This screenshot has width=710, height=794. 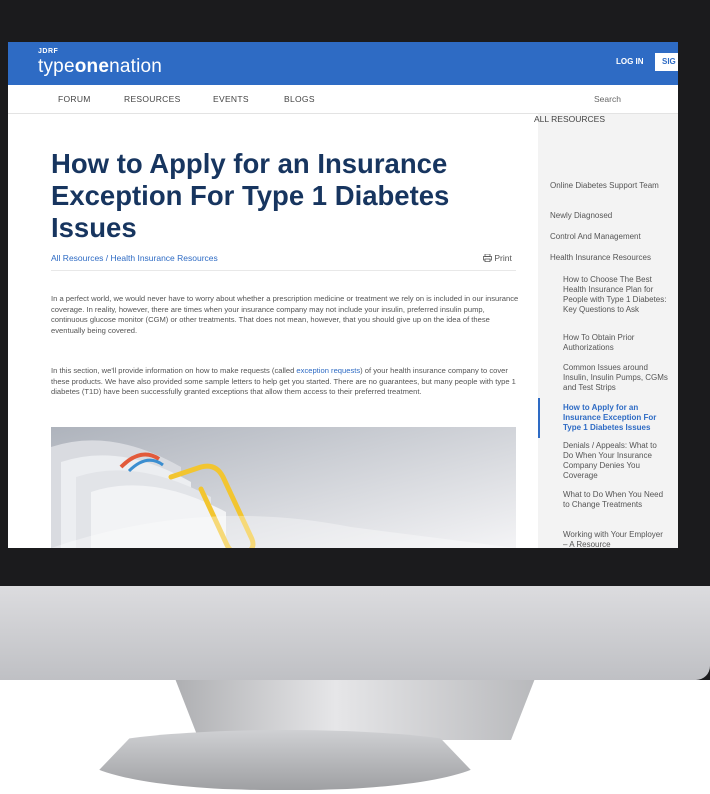 I want to click on sidebar-item-online-support: Online Diabetes Support Team, so click(x=609, y=186).